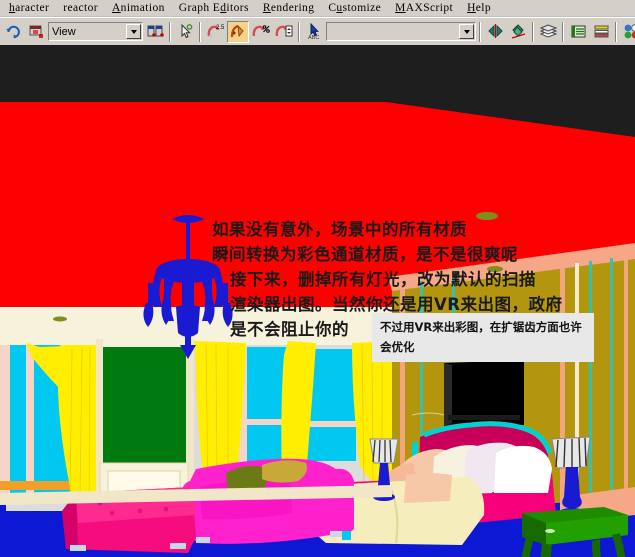 The width and height of the screenshot is (635, 557). I want to click on schematic-view-icon, so click(601, 31).